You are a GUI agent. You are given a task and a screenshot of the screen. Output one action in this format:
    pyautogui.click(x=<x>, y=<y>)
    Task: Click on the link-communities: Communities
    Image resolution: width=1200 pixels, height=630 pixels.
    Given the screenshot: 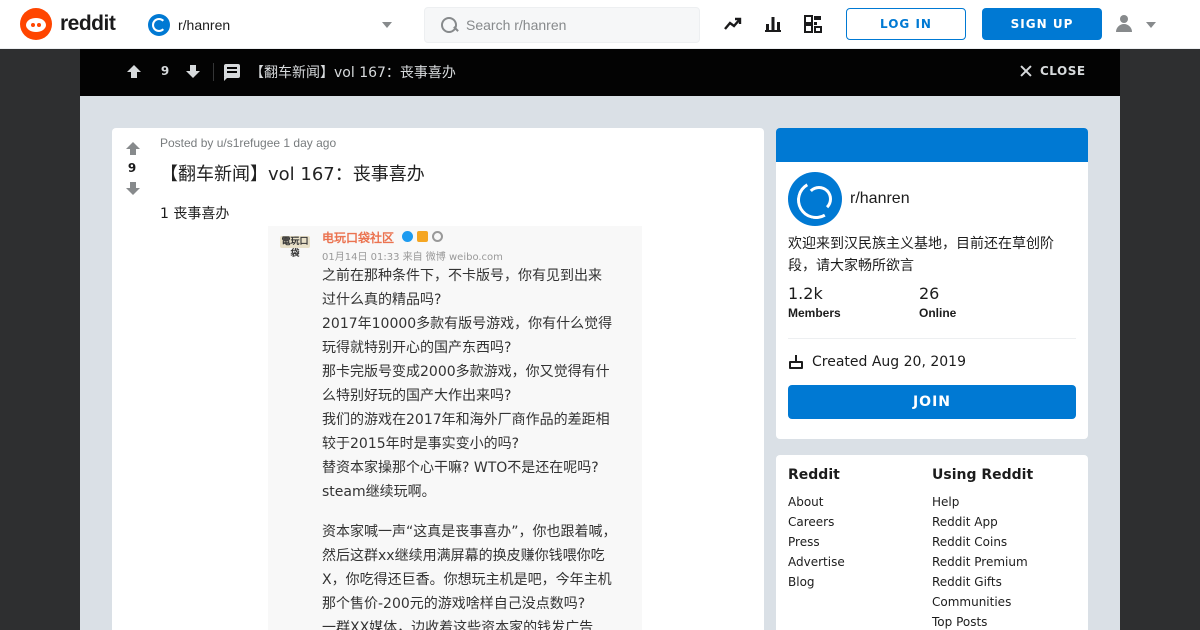 What is the action you would take?
    pyautogui.click(x=982, y=602)
    